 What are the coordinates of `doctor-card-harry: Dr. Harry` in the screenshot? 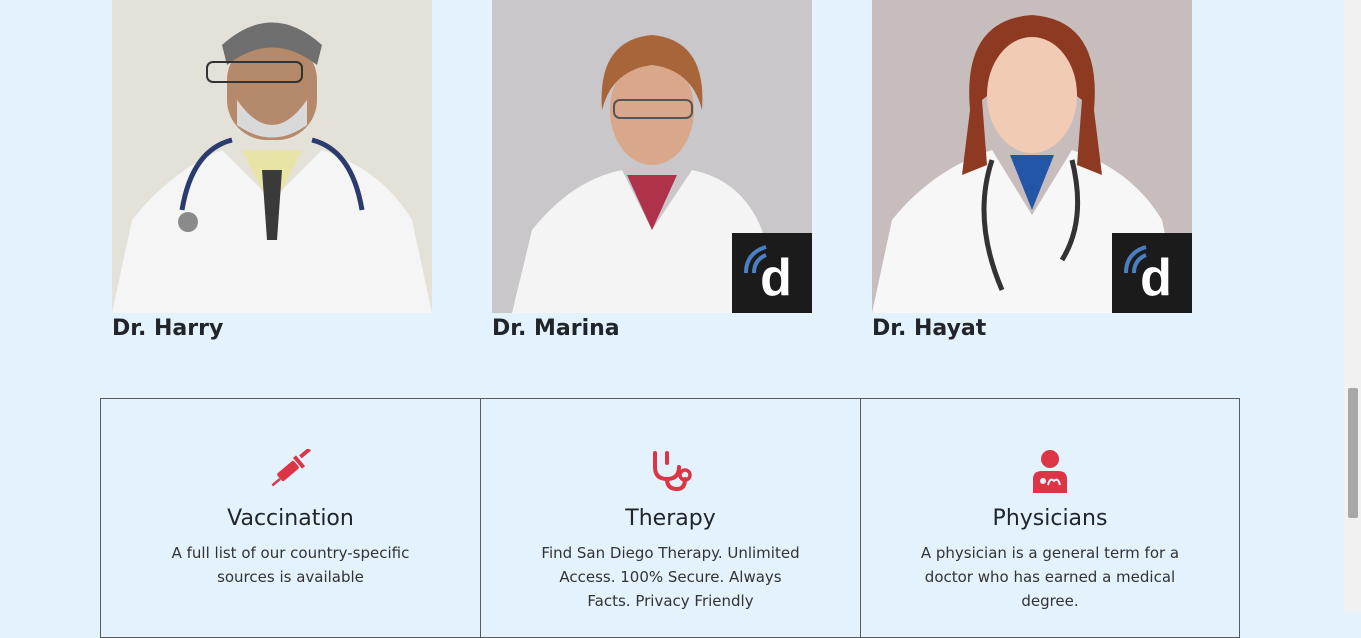 It's located at (272, 170).